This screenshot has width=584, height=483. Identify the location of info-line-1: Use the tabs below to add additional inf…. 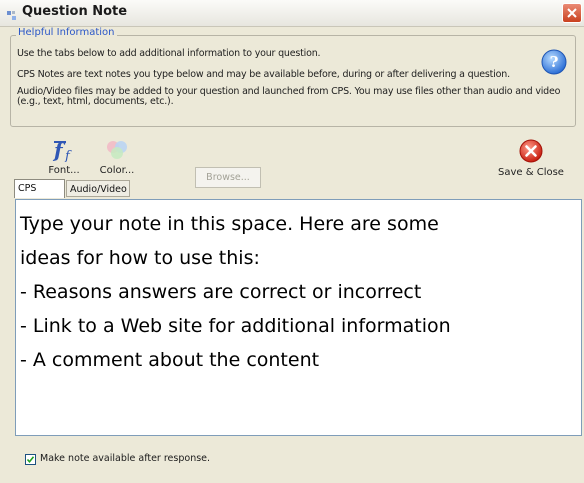
(169, 53).